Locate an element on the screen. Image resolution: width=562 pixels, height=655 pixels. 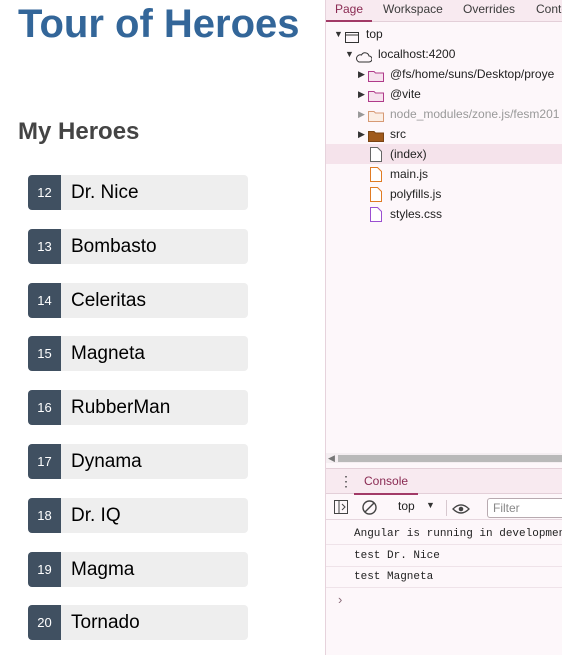
tree-label: @fs/home/suns/Desktop/proye is located at coordinates (472, 74).